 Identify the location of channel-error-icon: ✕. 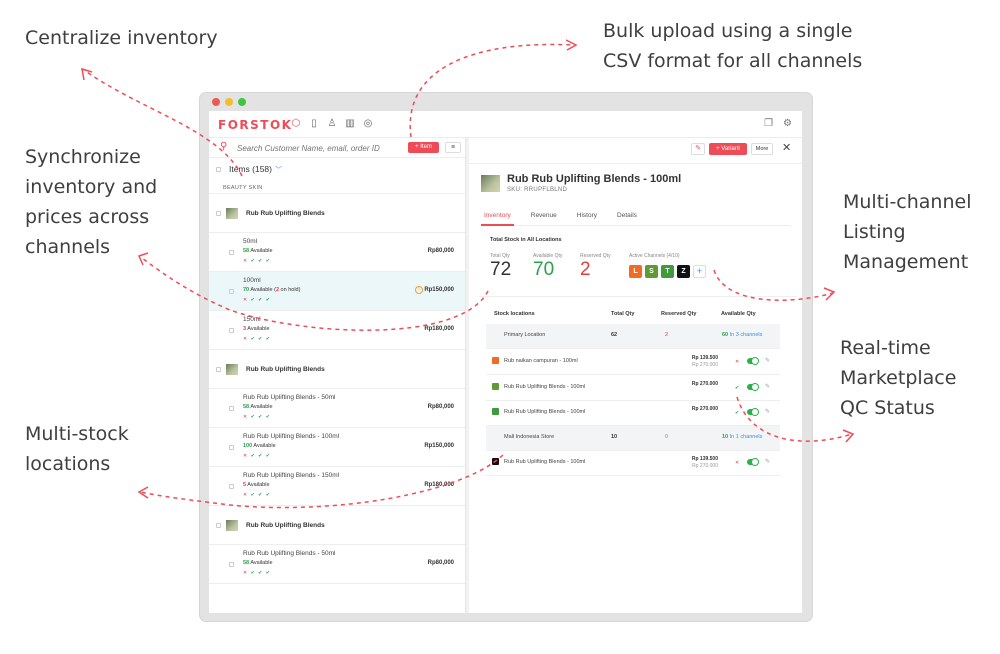
(246, 495).